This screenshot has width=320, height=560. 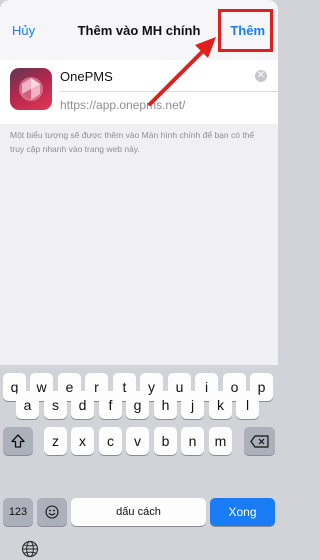 I want to click on globe-icon, so click(x=30, y=549).